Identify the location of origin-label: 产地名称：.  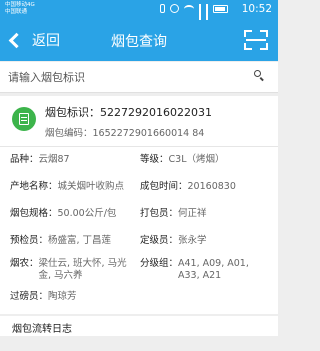
(34, 186).